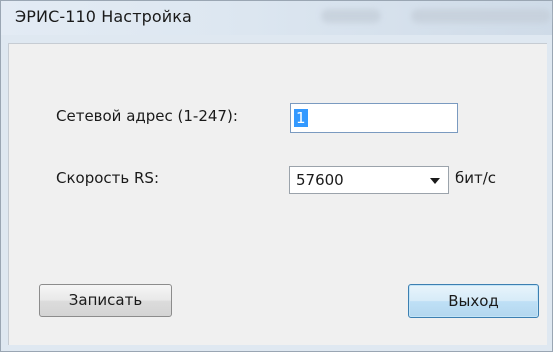  Describe the element at coordinates (105, 300) in the screenshot. I see `write-button: Записать` at that location.